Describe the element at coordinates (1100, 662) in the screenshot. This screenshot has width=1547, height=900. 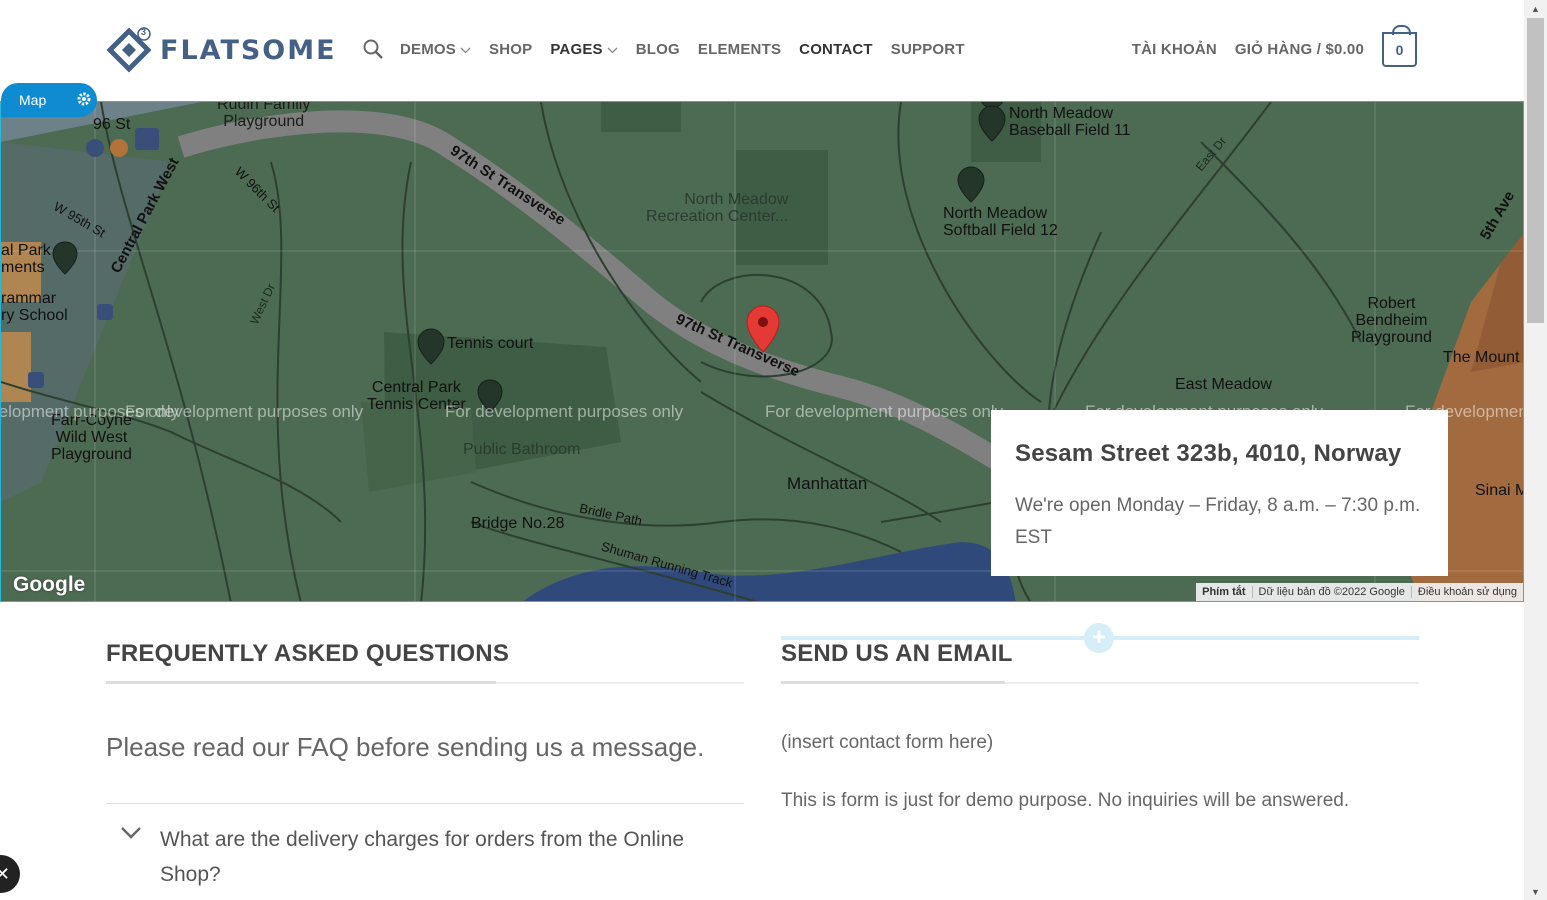
I see `contact-title: SEND US AN EMAIL` at that location.